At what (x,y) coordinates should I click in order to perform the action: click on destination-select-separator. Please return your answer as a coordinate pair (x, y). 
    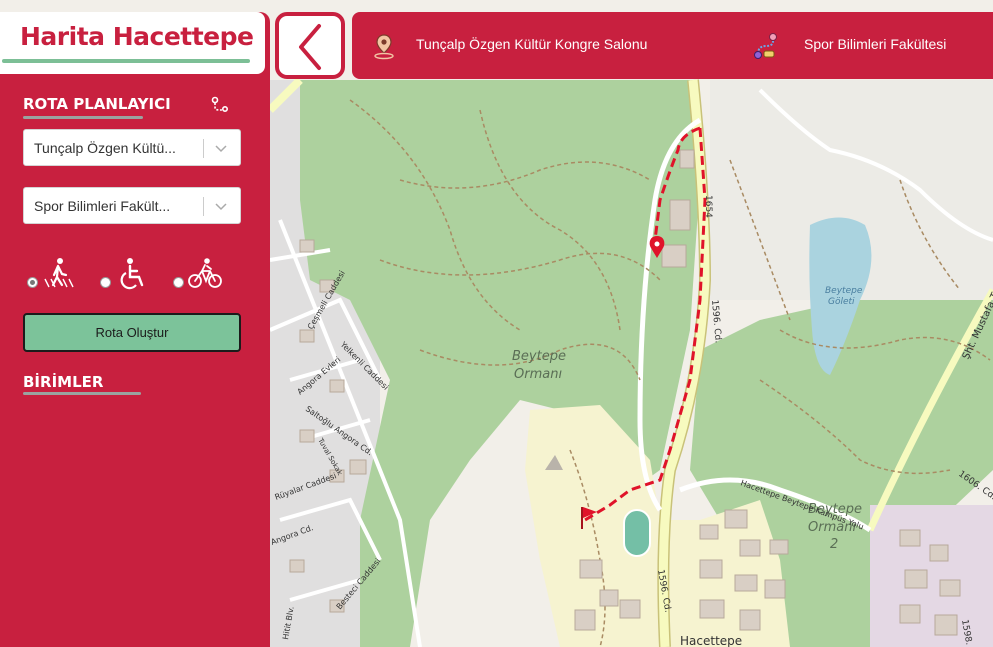
    Looking at the image, I should click on (203, 206).